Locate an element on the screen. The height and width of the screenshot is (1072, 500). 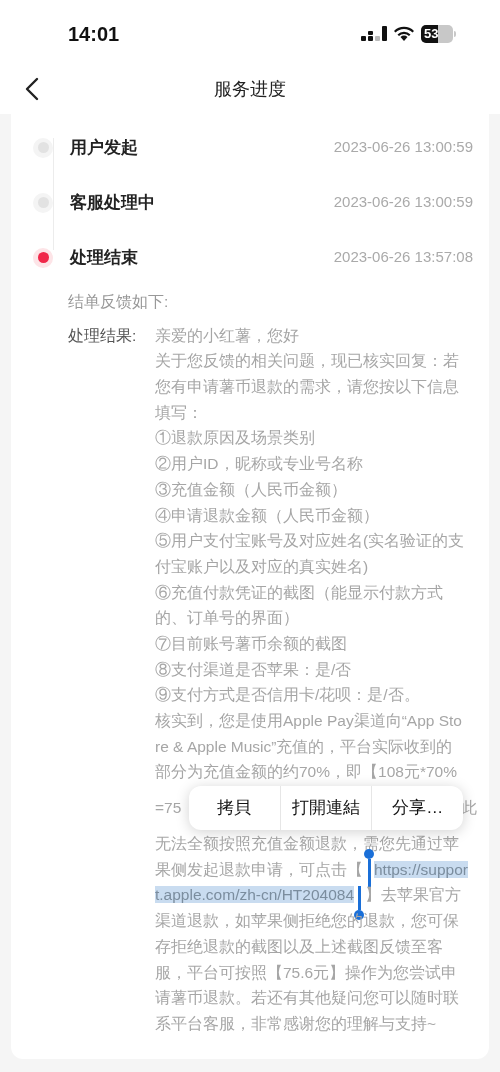
wifi-icon is located at coordinates (404, 34).